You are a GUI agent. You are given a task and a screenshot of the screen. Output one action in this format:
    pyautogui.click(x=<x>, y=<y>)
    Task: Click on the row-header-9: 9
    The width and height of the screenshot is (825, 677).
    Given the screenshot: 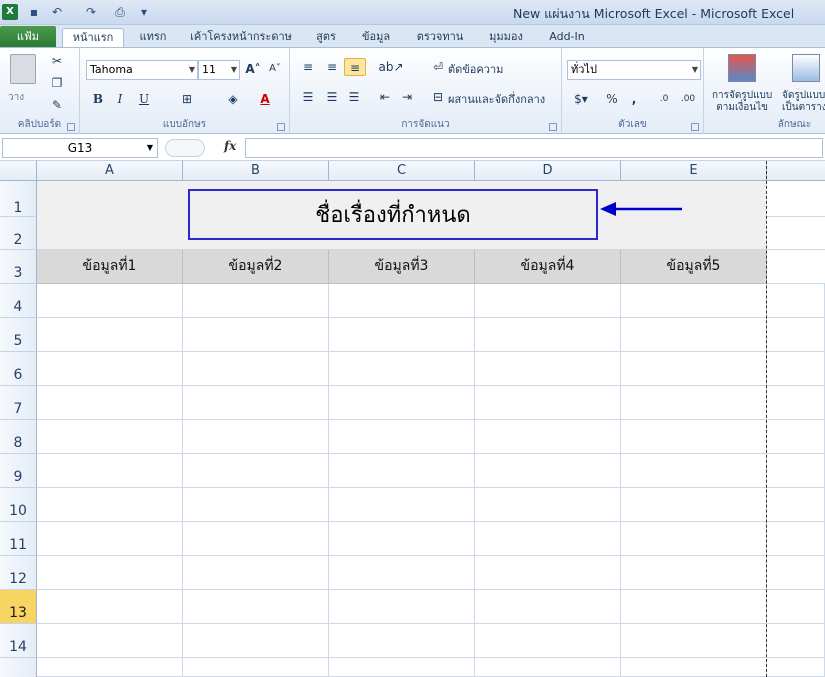 What is the action you would take?
    pyautogui.click(x=18, y=471)
    